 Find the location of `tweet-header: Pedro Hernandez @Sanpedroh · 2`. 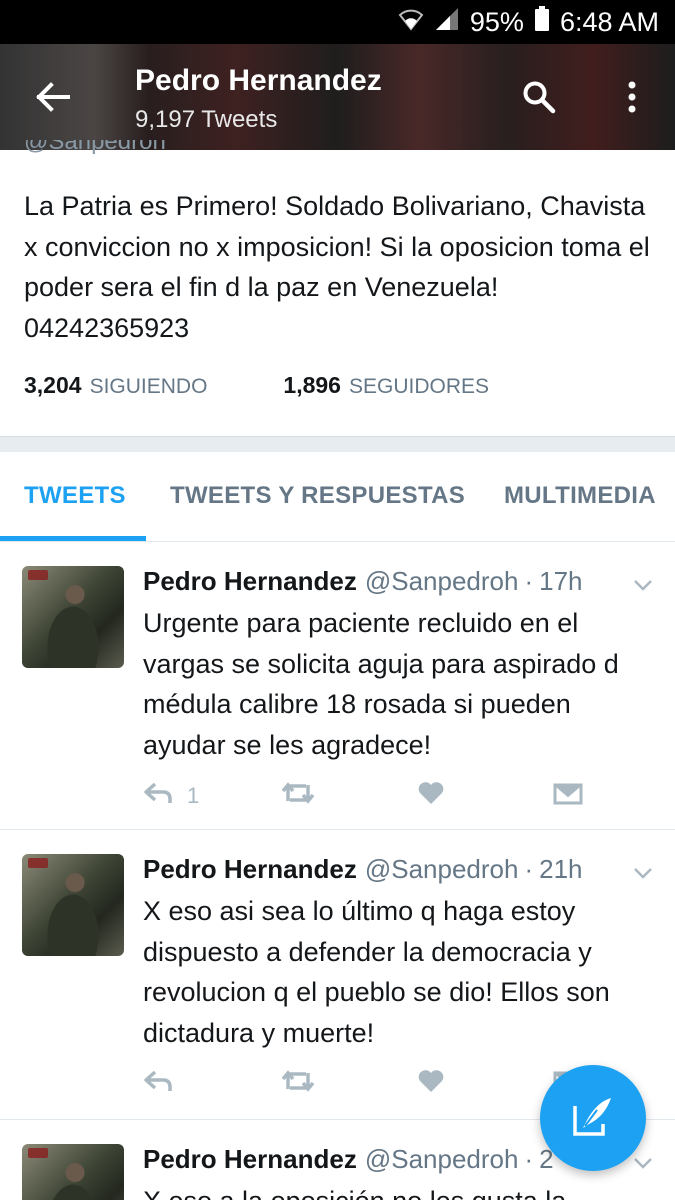

tweet-header: Pedro Hernandez @Sanpedroh · 2 is located at coordinates (348, 1159).